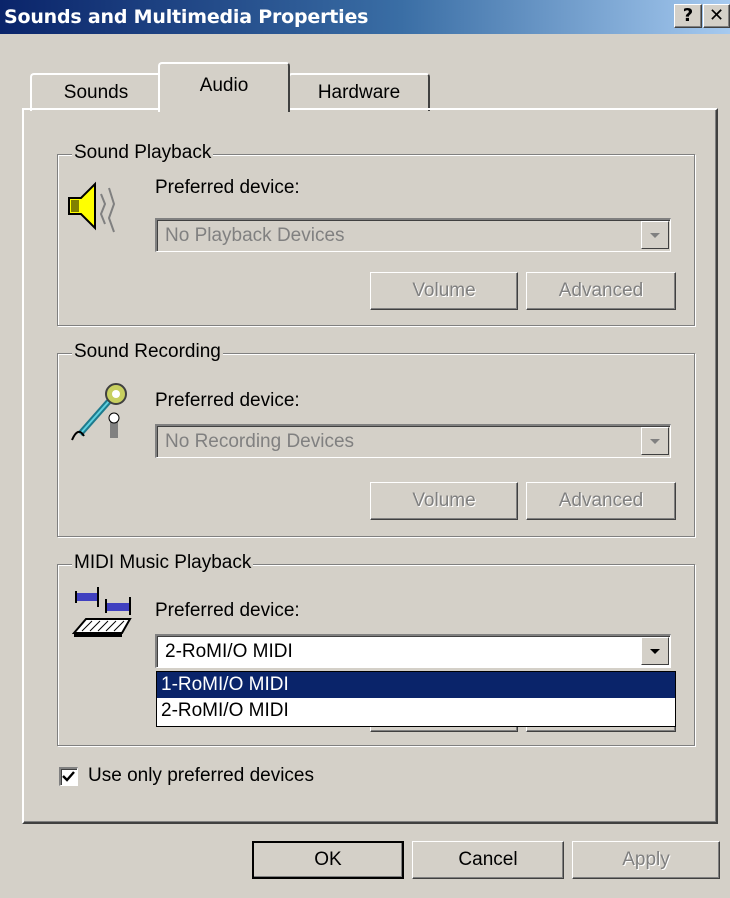 The image size is (730, 898). What do you see at coordinates (163, 563) in the screenshot?
I see `midi-playback-title: MIDI Music Playback` at bounding box center [163, 563].